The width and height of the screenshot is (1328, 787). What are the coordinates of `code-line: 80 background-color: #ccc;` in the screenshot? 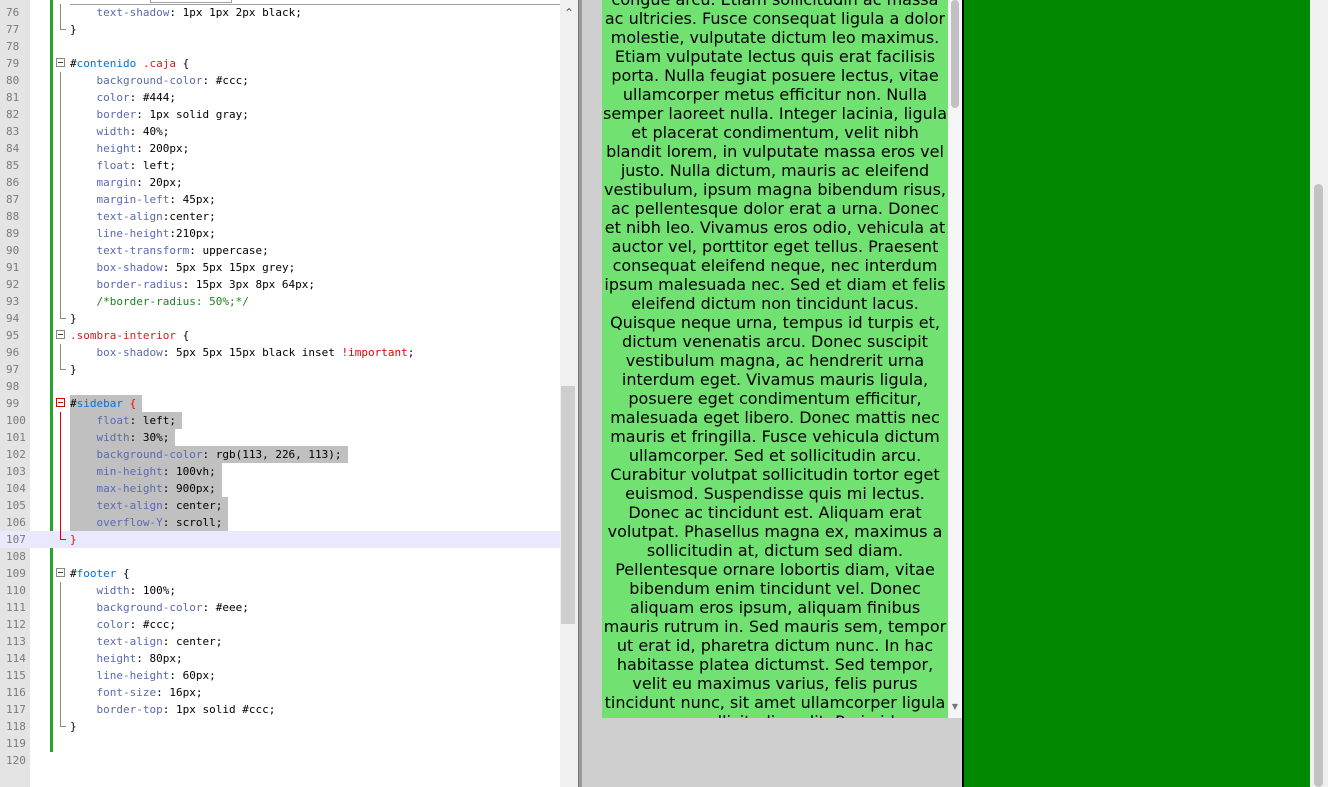 It's located at (280, 80).